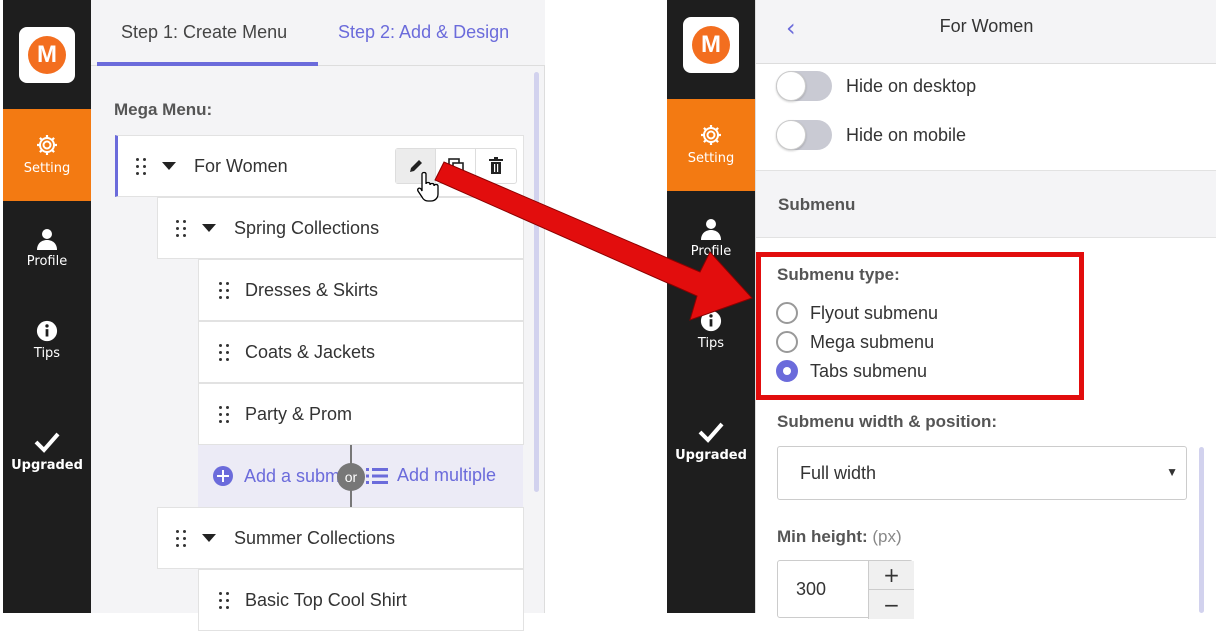  What do you see at coordinates (804, 86) in the screenshot?
I see `hide-desktop-toggle` at bounding box center [804, 86].